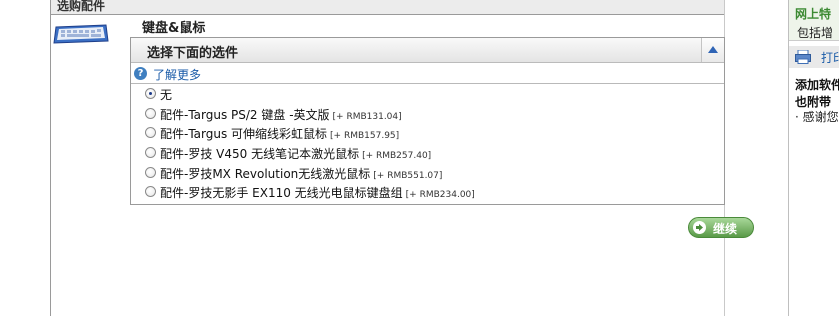  Describe the element at coordinates (280, 134) in the screenshot. I see `option-label: 配件-Targus 可伸缩线彩虹鼠标 [+ RMB157.95]` at that location.